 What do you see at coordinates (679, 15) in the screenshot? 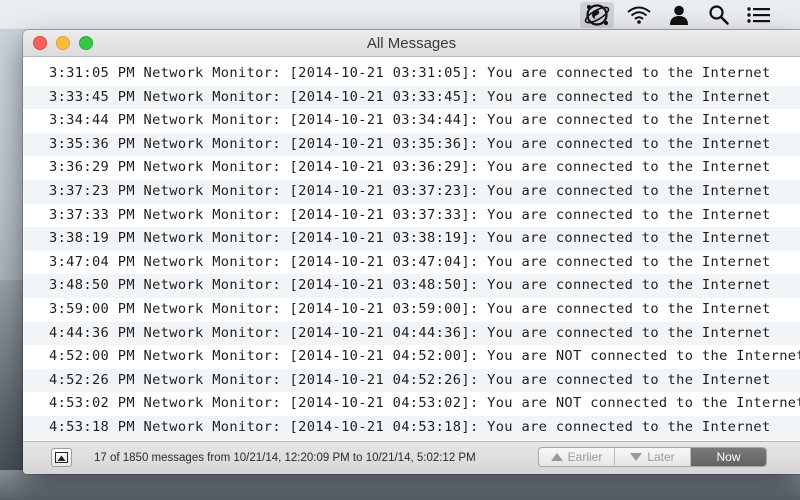
I see `user-icon` at bounding box center [679, 15].